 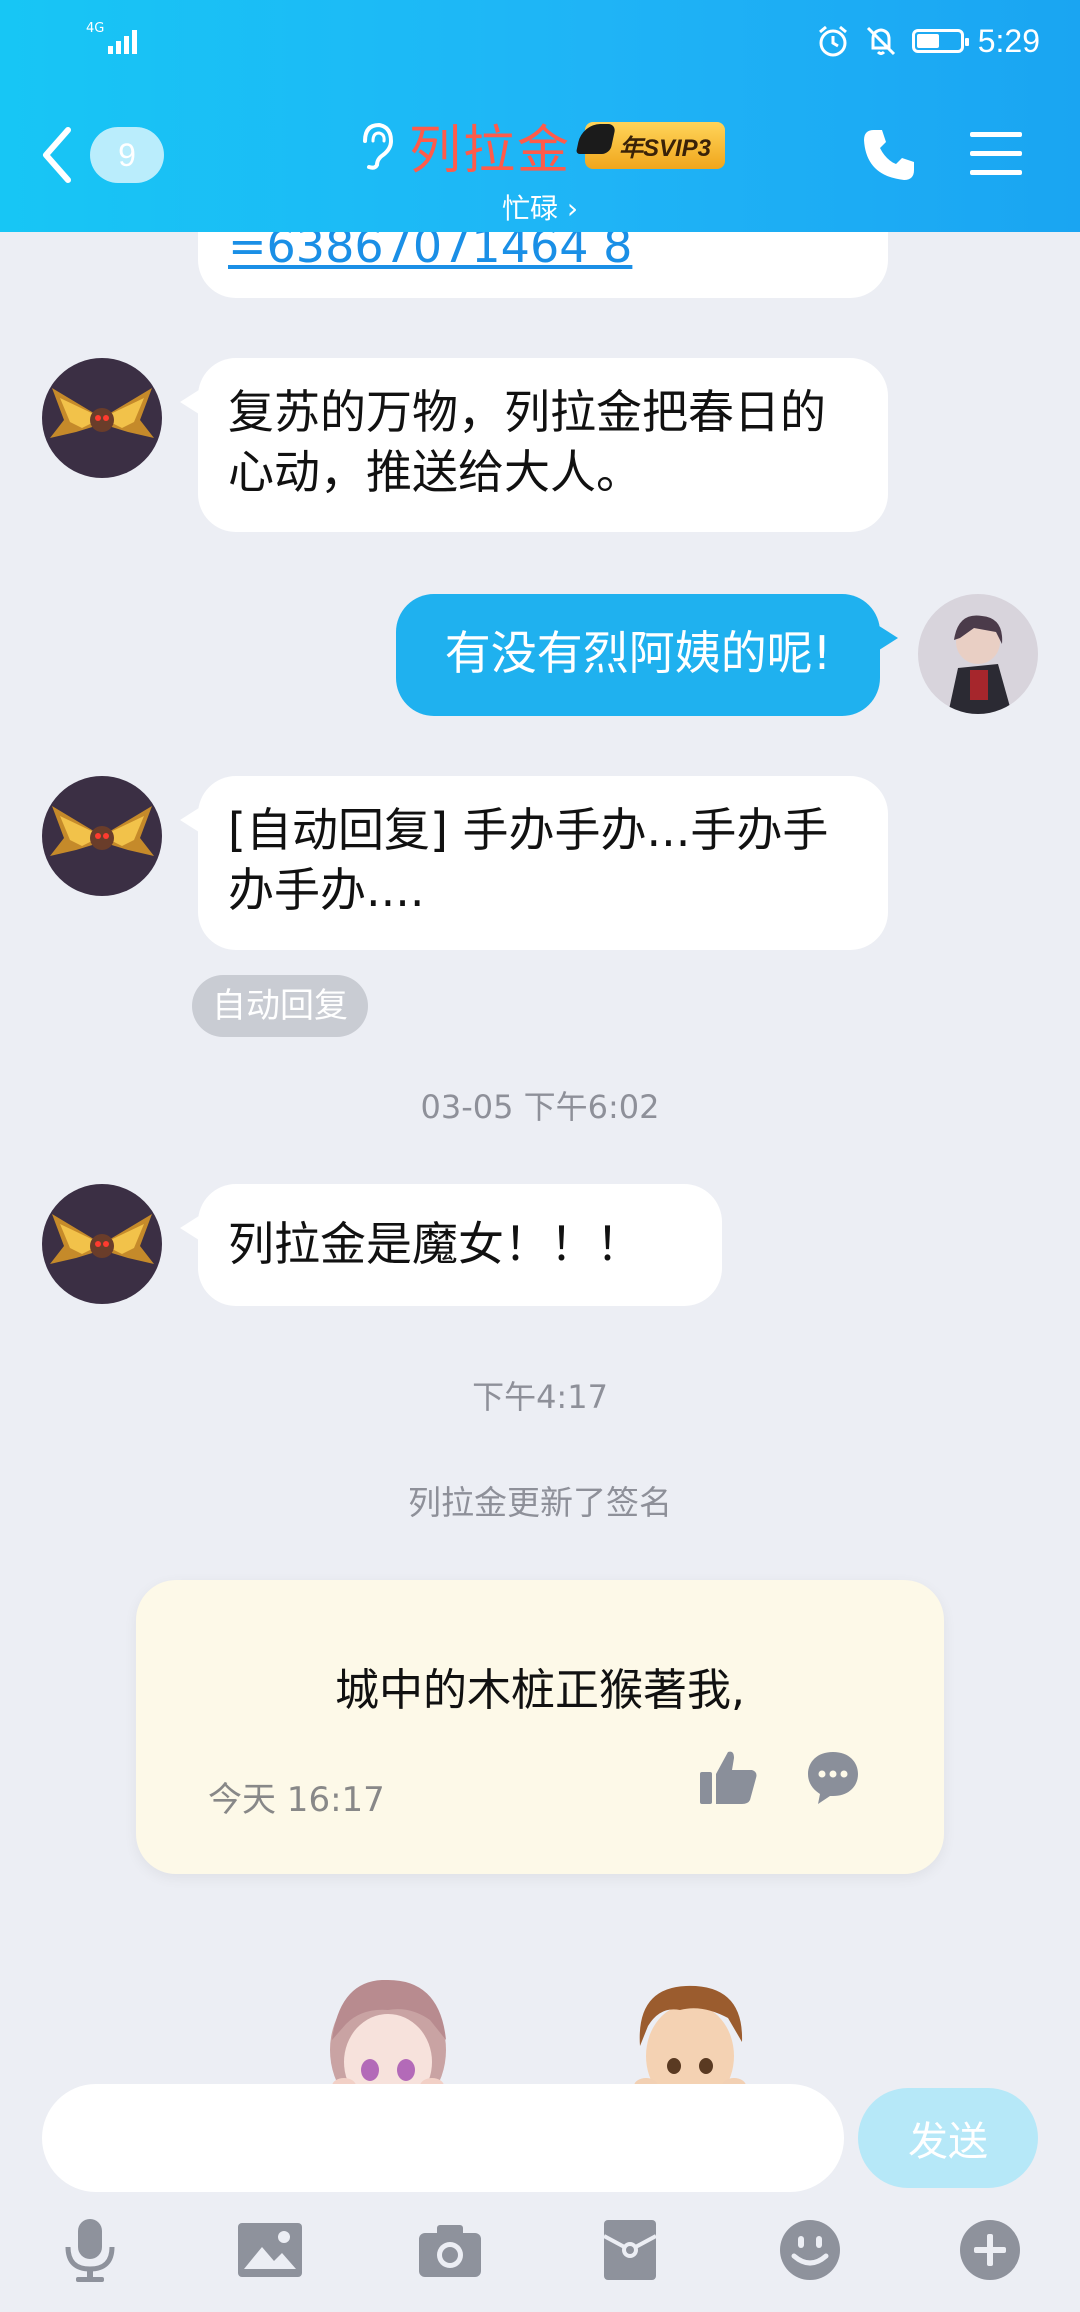 I want to click on camera-icon, so click(x=450, y=2251).